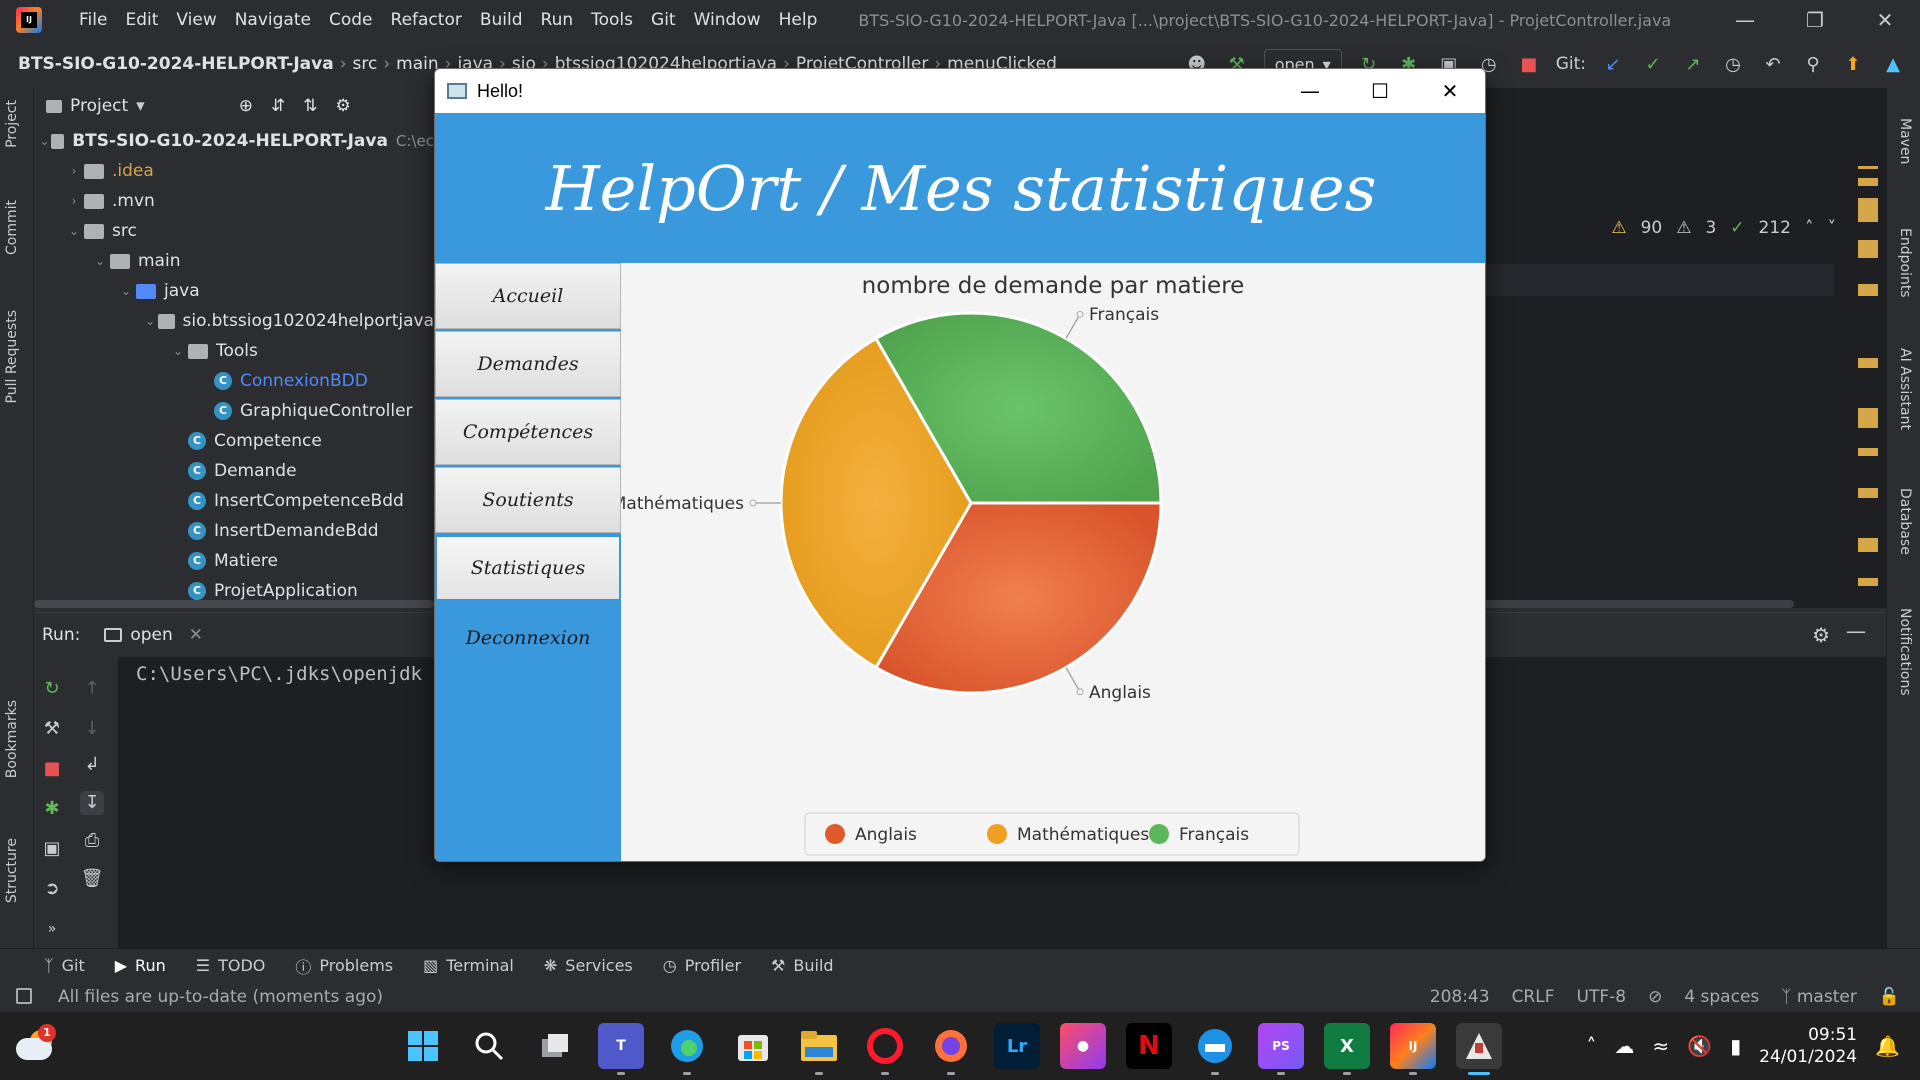 The width and height of the screenshot is (1920, 1080). What do you see at coordinates (1533, 997) in the screenshot?
I see `line-separator: CRLF` at bounding box center [1533, 997].